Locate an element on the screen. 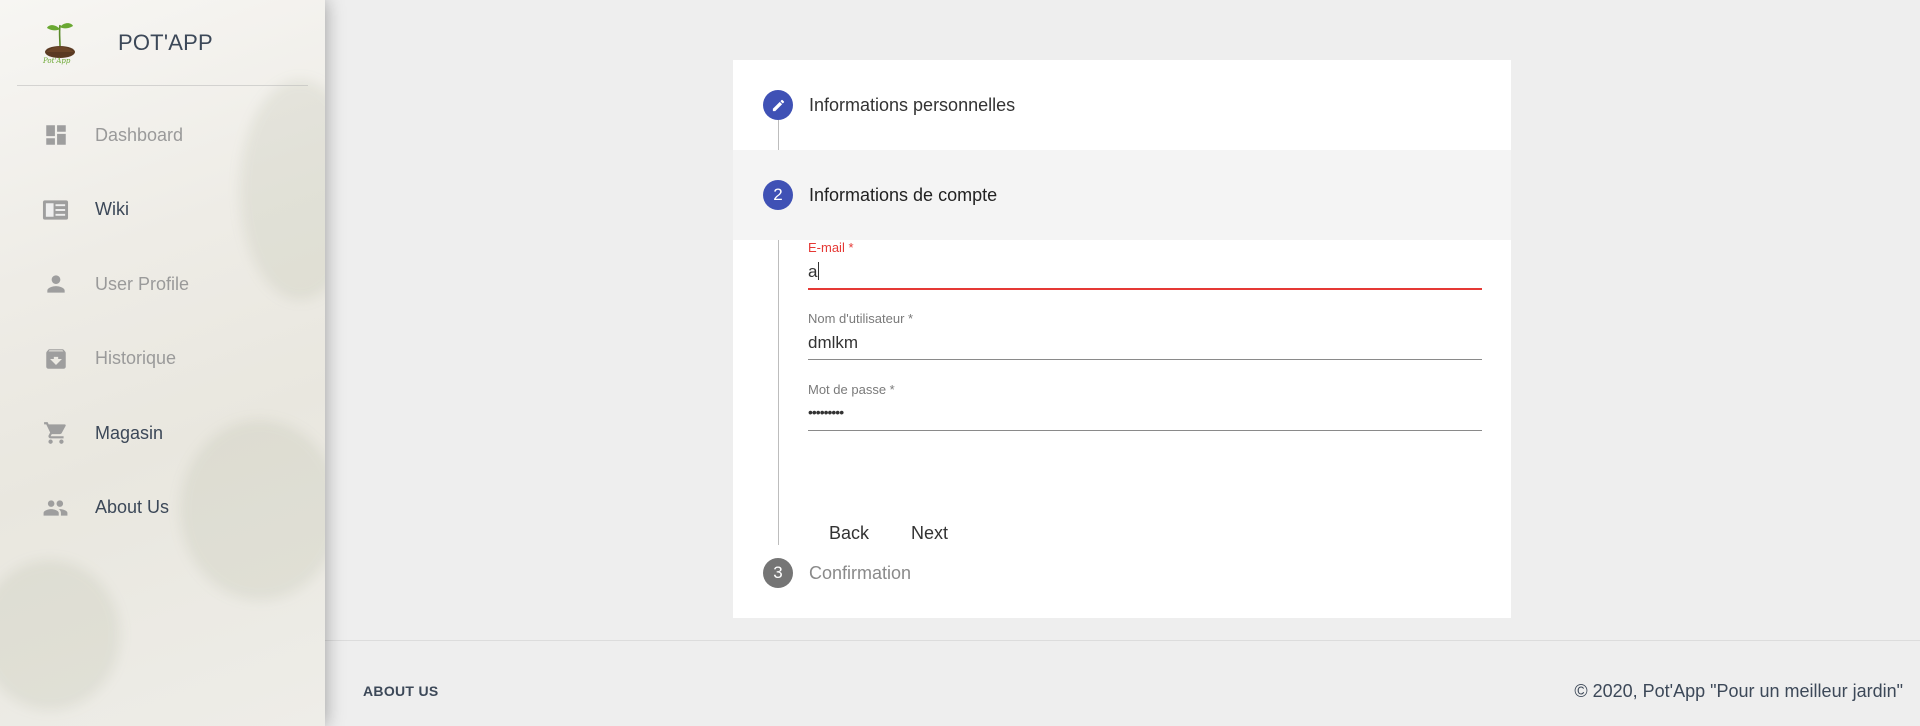 The image size is (1920, 726). sidebar-item-label: Dashboard is located at coordinates (139, 134).